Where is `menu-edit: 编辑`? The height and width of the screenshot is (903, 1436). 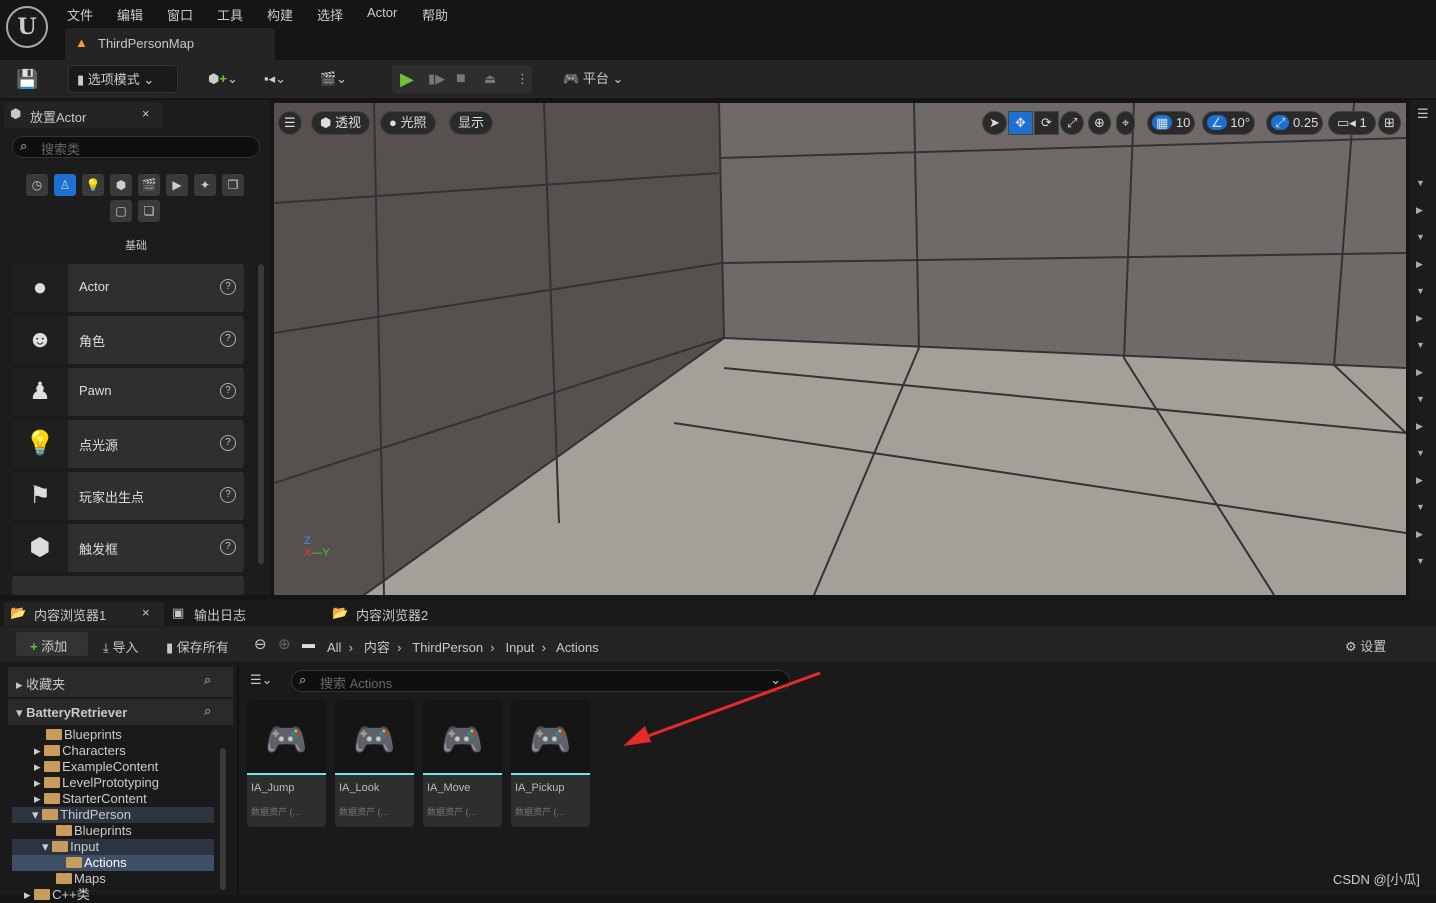 menu-edit: 编辑 is located at coordinates (130, 14).